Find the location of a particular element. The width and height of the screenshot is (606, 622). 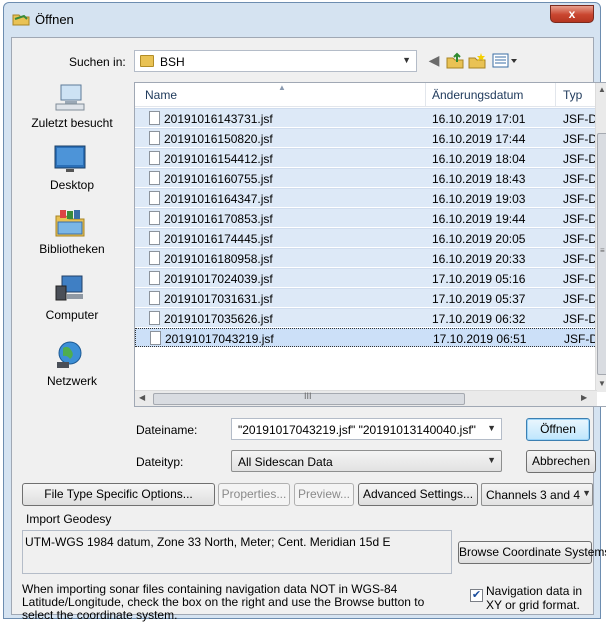

filetype-select: All Sidescan Data ▼ is located at coordinates (366, 461).